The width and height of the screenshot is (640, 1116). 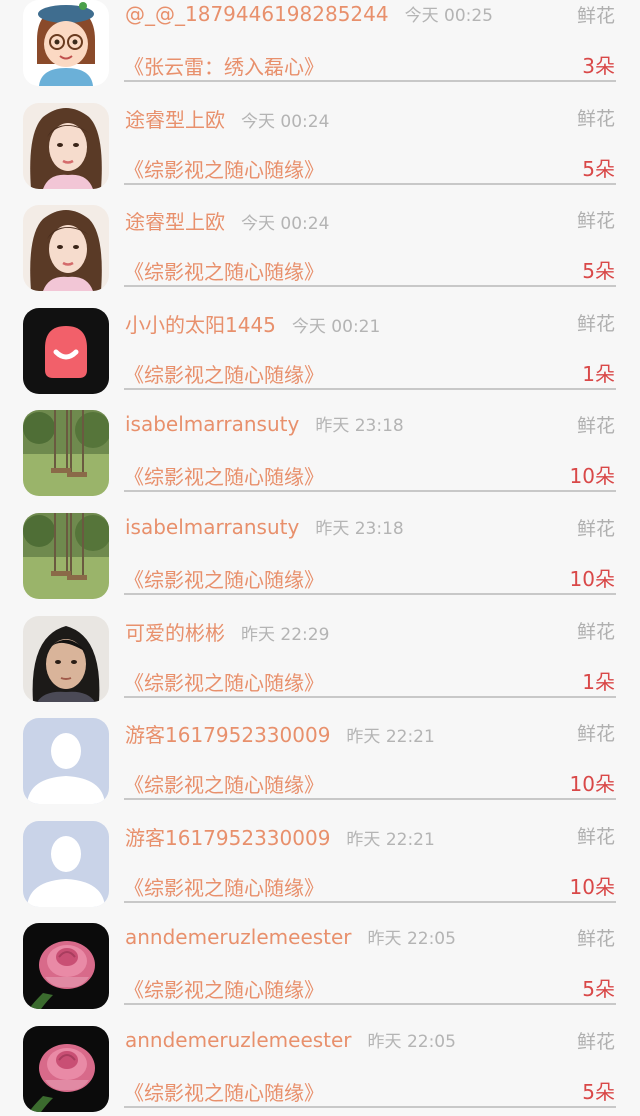 I want to click on username-line: 可爱的彬彬 昨天 22:29, so click(x=227, y=631).